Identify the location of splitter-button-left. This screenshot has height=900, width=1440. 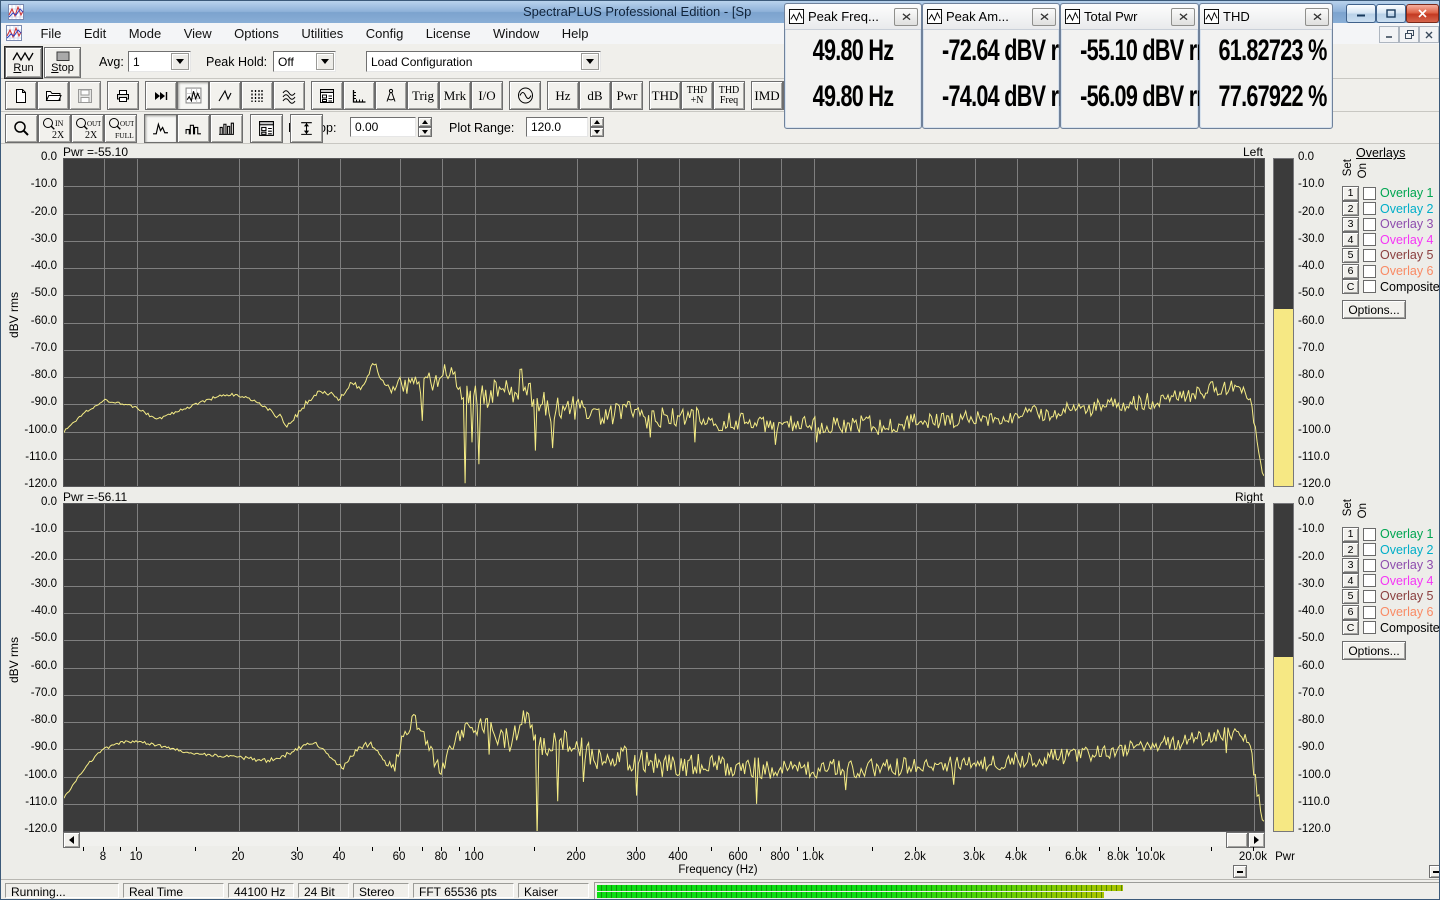
(1240, 871).